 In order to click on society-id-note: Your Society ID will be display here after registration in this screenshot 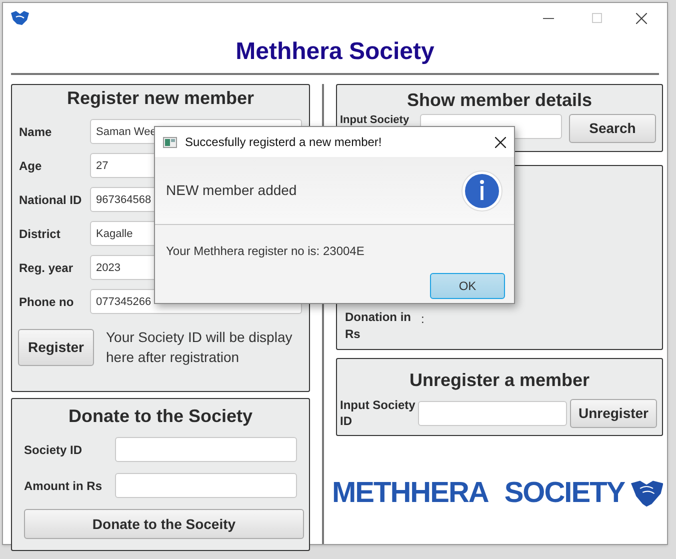, I will do `click(200, 347)`.